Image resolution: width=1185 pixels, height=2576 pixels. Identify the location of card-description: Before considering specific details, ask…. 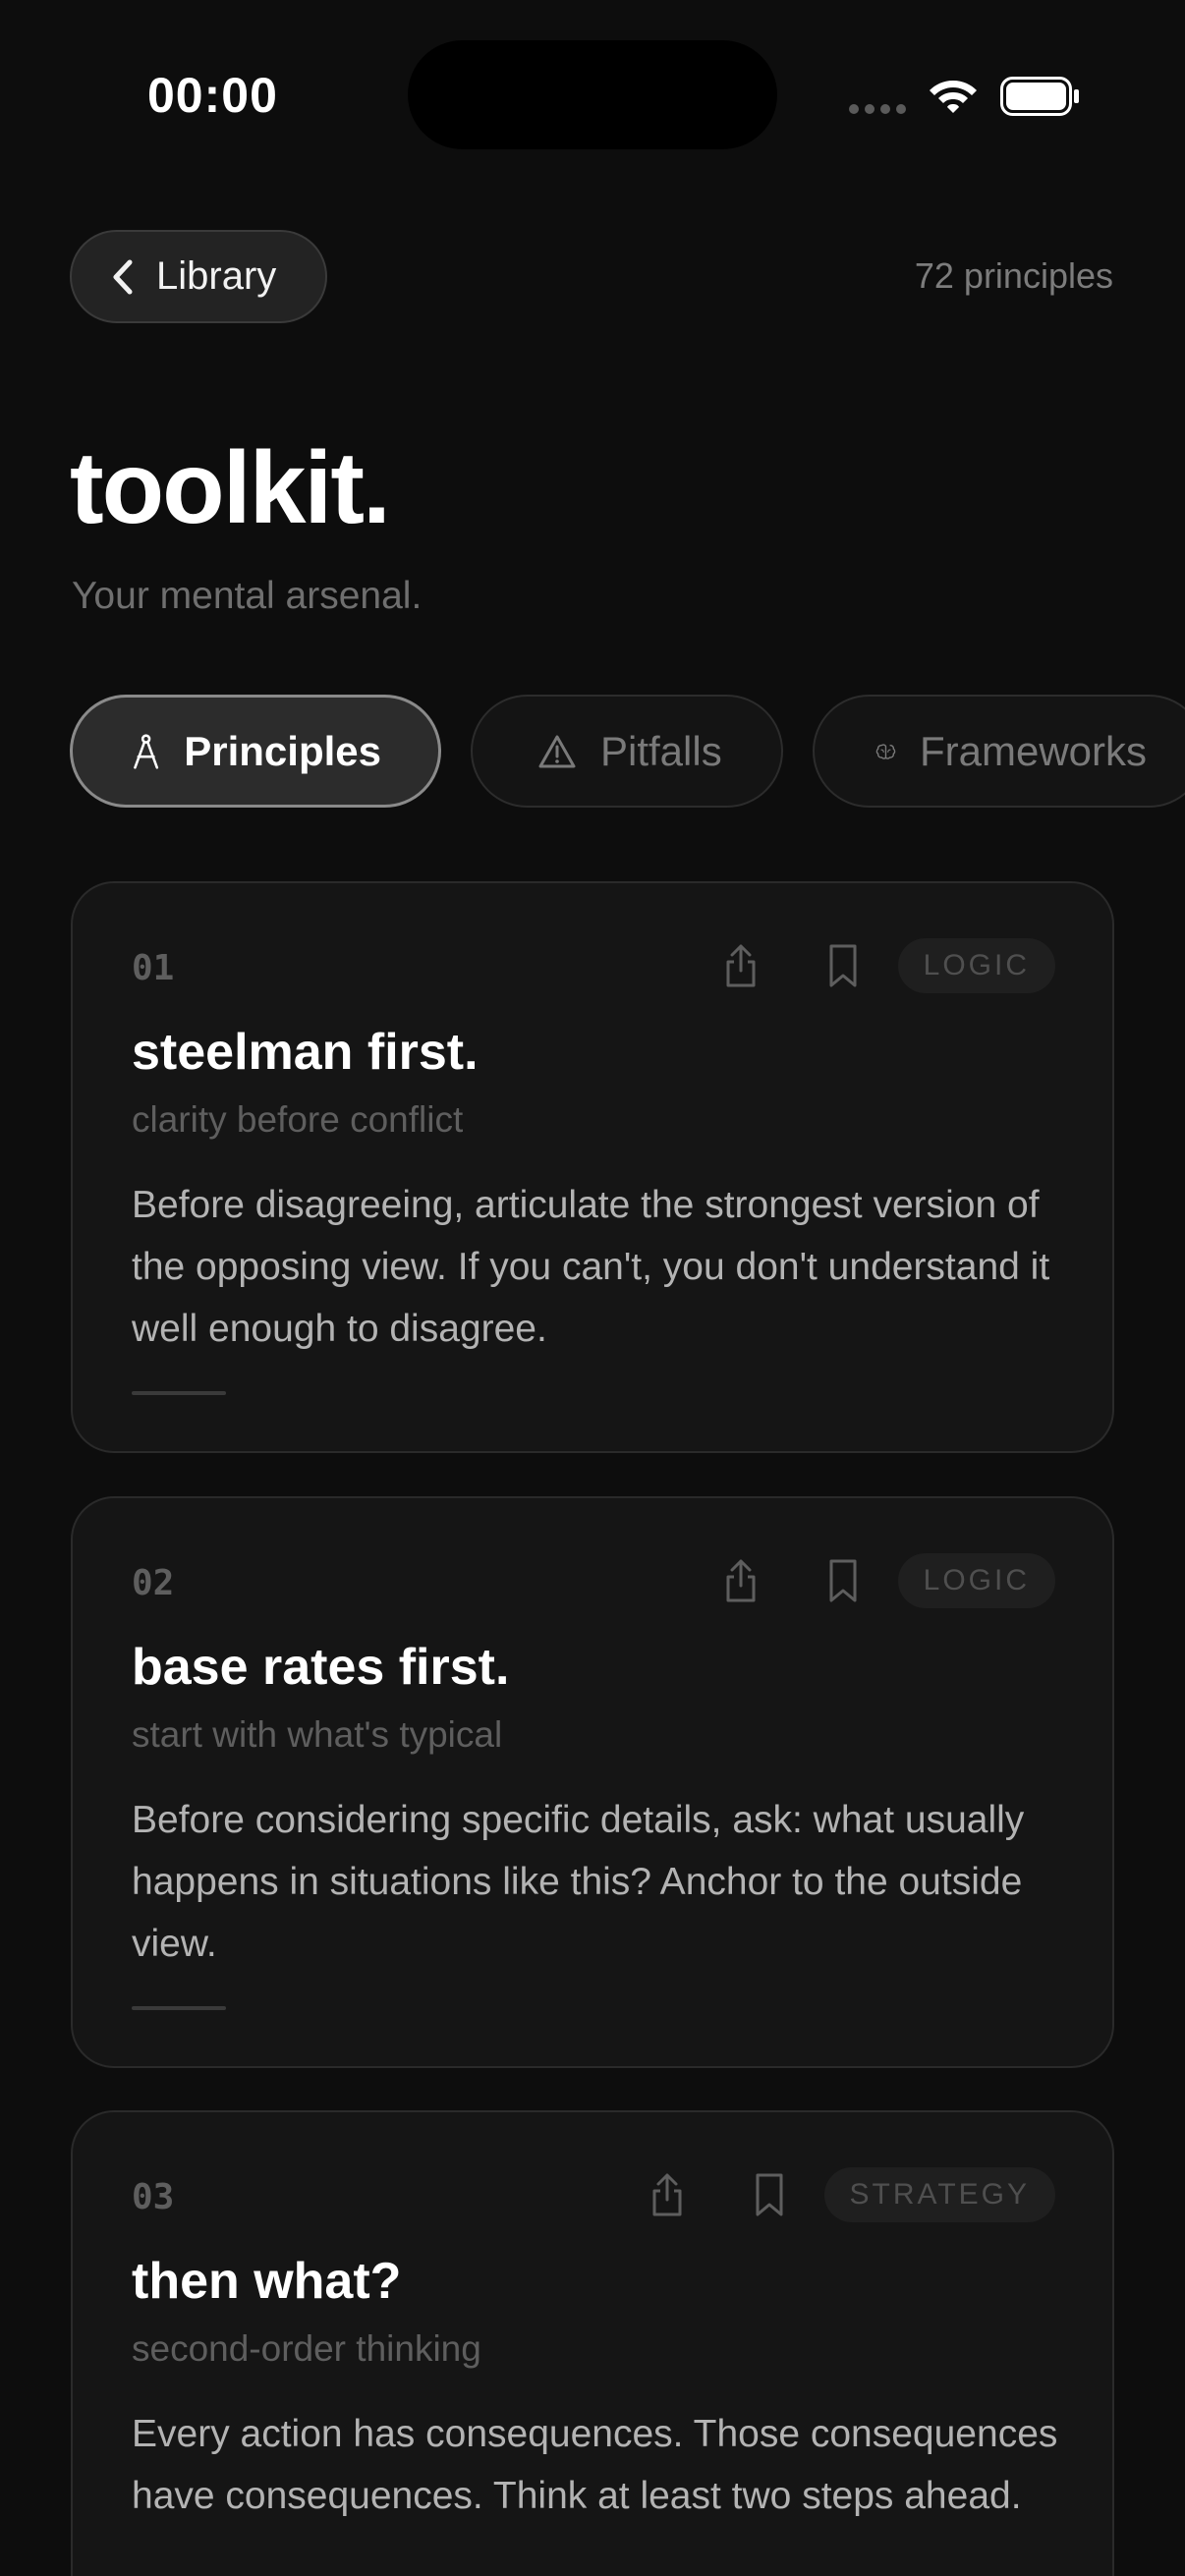
(579, 1882).